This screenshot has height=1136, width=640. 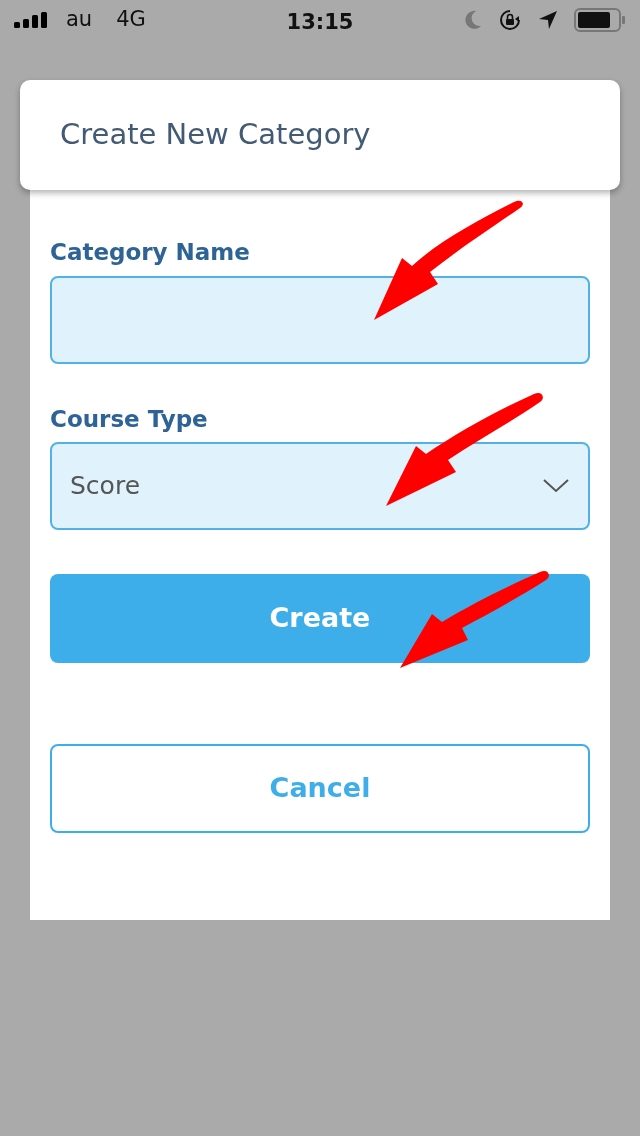 I want to click on create-button: Create, so click(x=320, y=618).